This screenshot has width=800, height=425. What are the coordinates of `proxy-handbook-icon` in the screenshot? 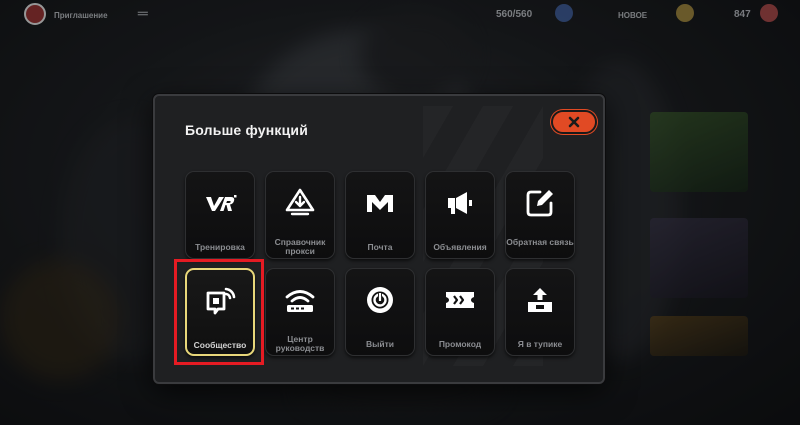 It's located at (300, 203).